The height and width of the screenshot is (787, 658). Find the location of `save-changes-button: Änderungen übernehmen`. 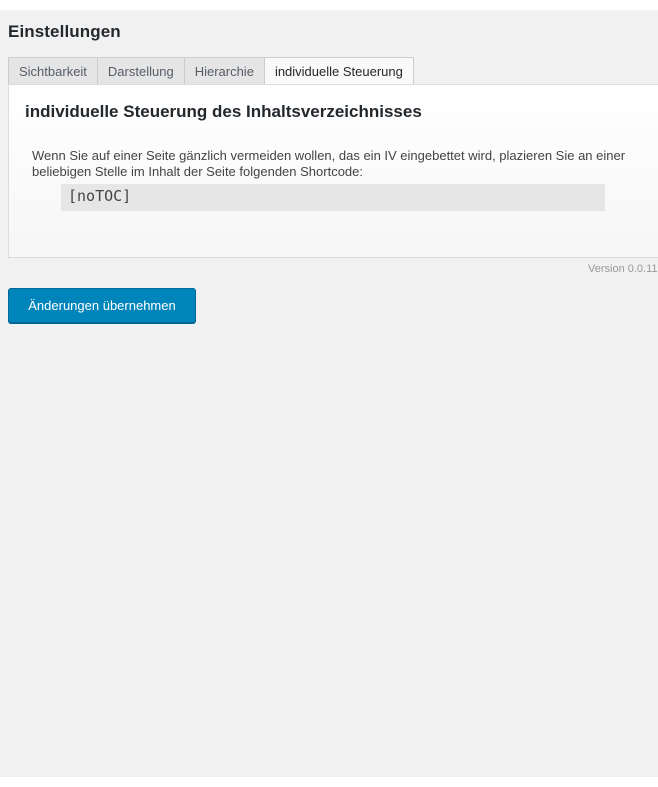

save-changes-button: Änderungen übernehmen is located at coordinates (102, 305).